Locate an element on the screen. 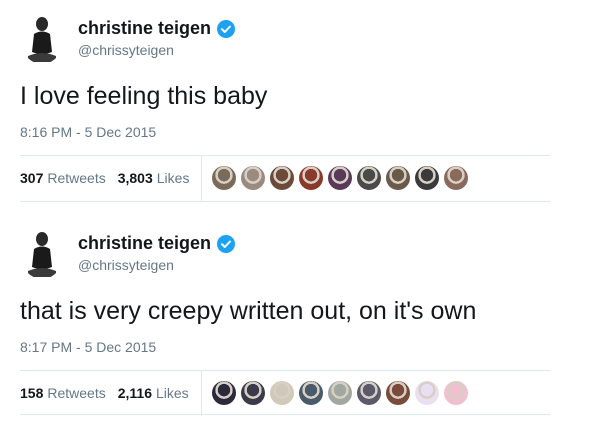 The height and width of the screenshot is (425, 590). tweet-stats: 307 Retweets 3,803 Likes is located at coordinates (246, 178).